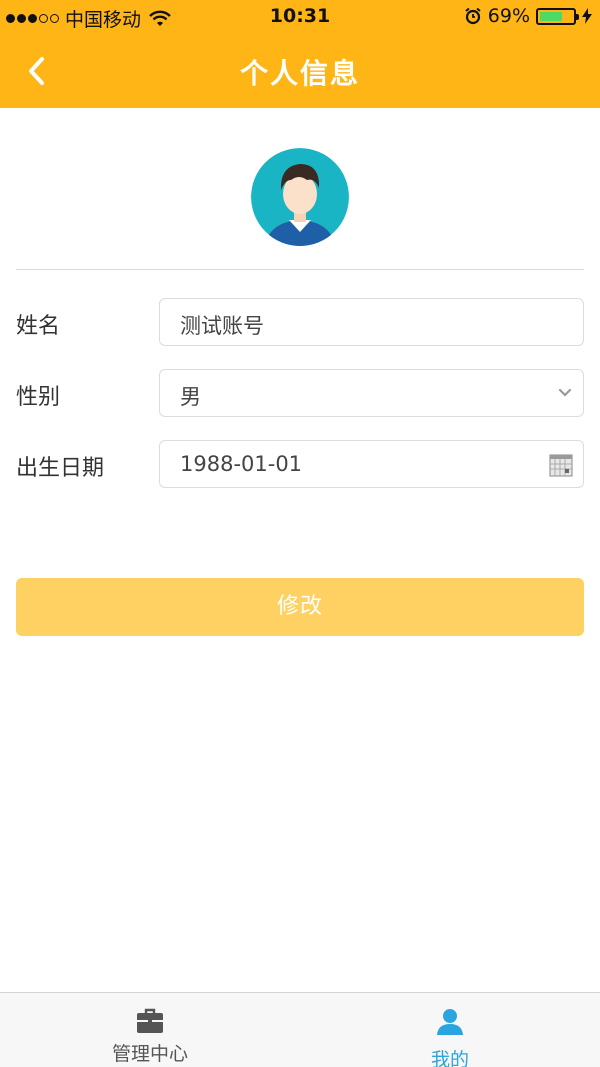 This screenshot has height=1067, width=600. Describe the element at coordinates (587, 16) in the screenshot. I see `charging-bolt-icon` at that location.